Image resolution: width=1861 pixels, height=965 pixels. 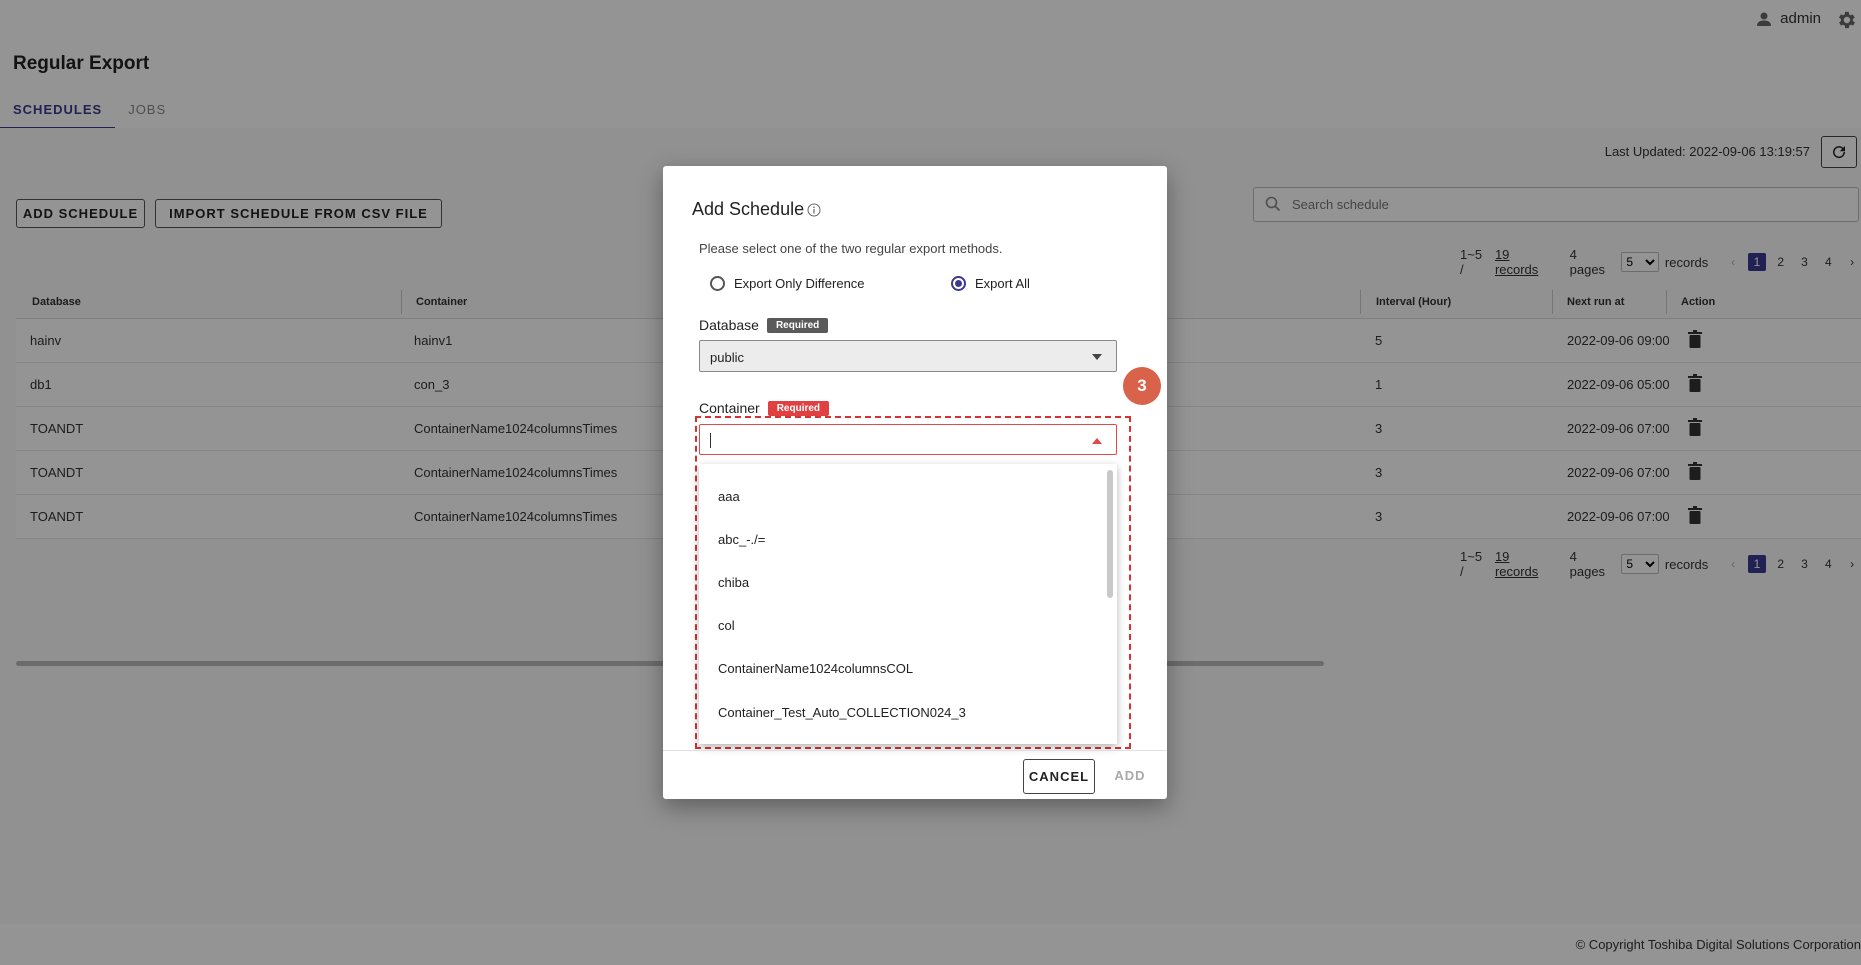 What do you see at coordinates (726, 625) in the screenshot?
I see `dropdown-option: col` at bounding box center [726, 625].